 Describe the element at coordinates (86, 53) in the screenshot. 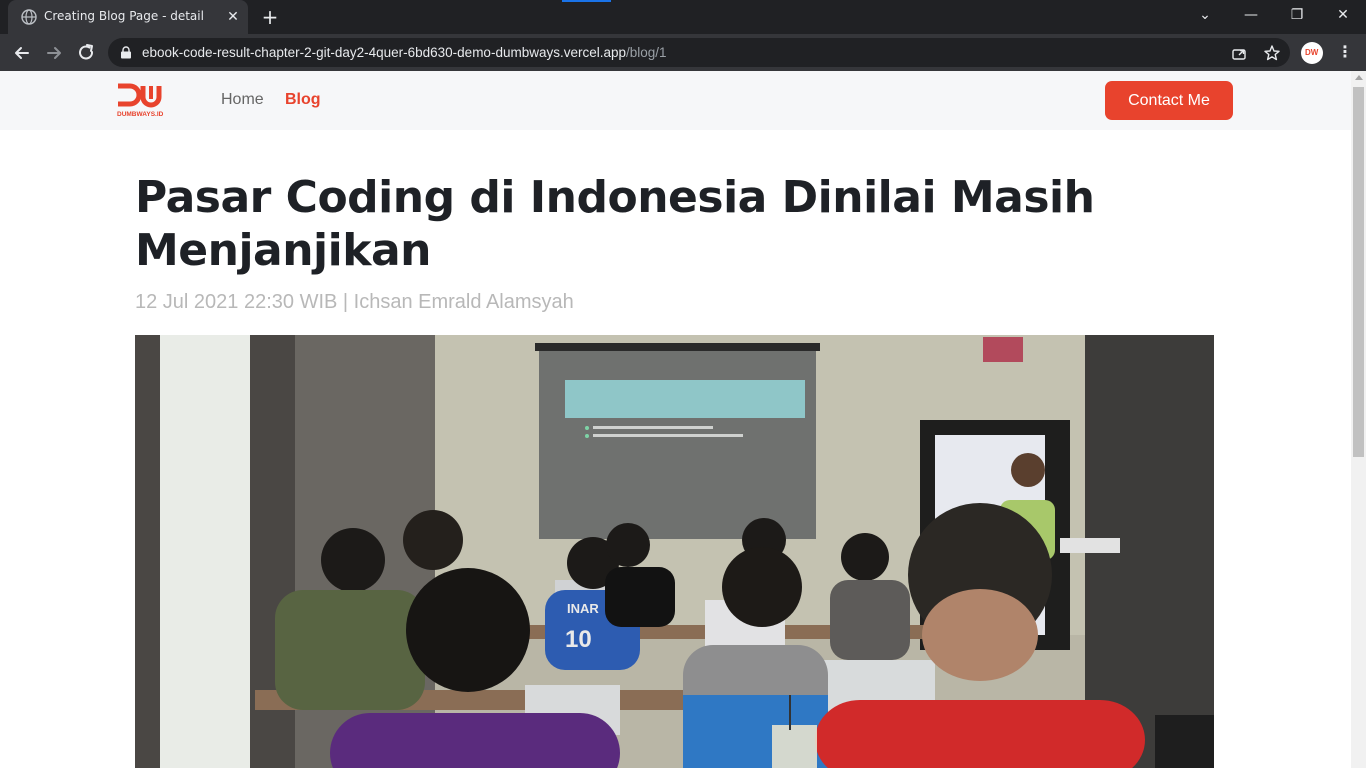

I see `reload-icon` at that location.